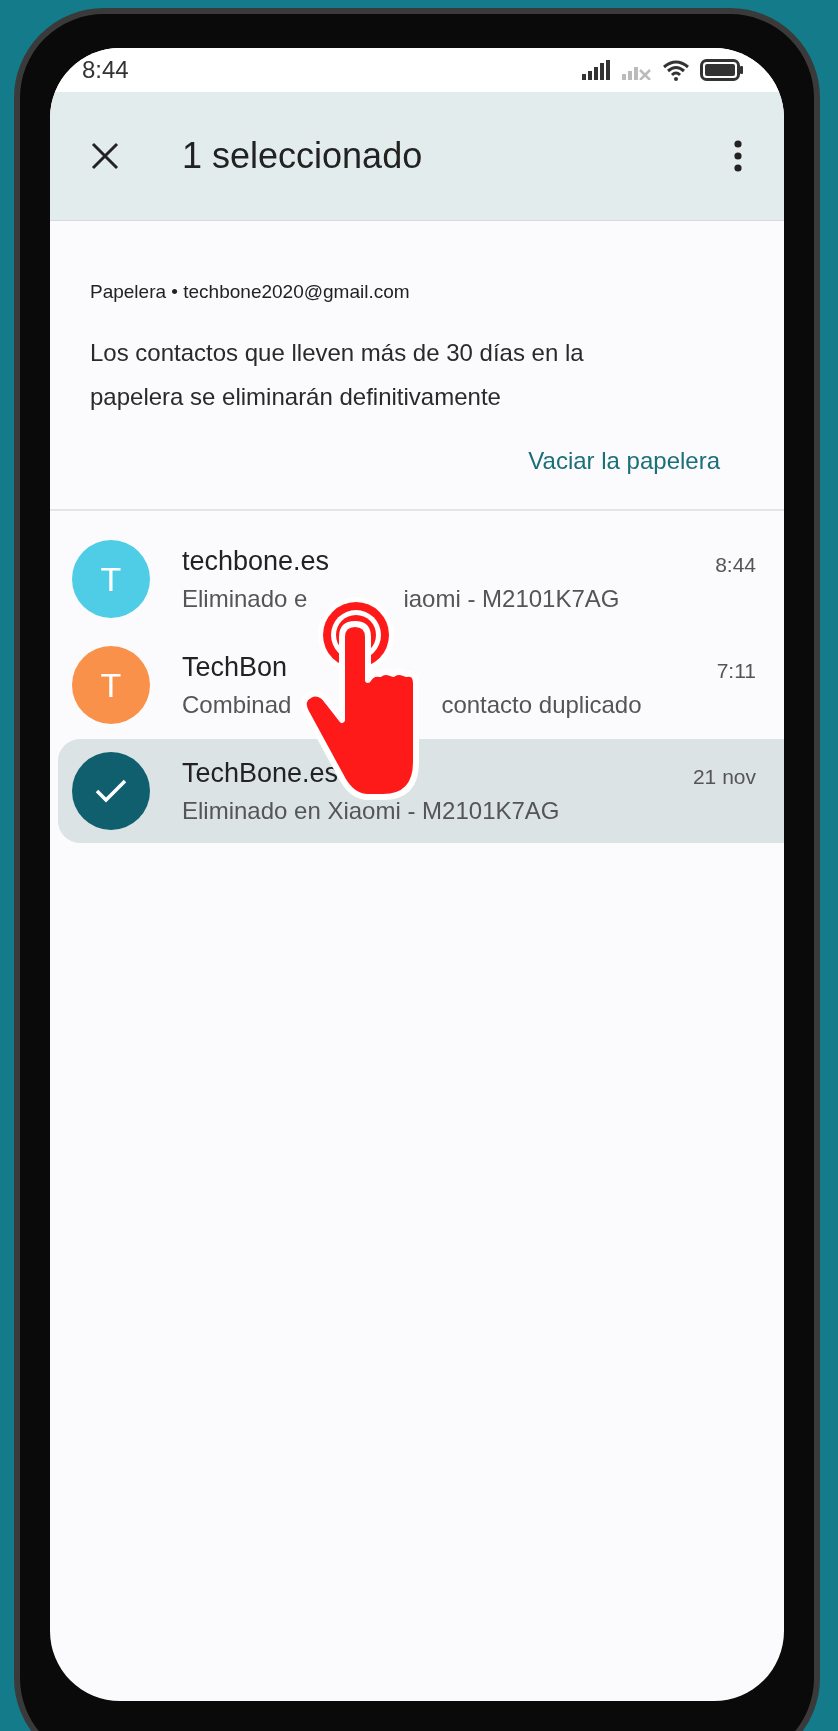  I want to click on contact-detail: contacto duplicado, so click(541, 704).